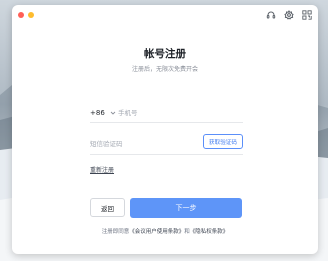 This screenshot has height=261, width=328. Describe the element at coordinates (115, 232) in the screenshot. I see `agreement-prefix: 注册即同意` at that location.